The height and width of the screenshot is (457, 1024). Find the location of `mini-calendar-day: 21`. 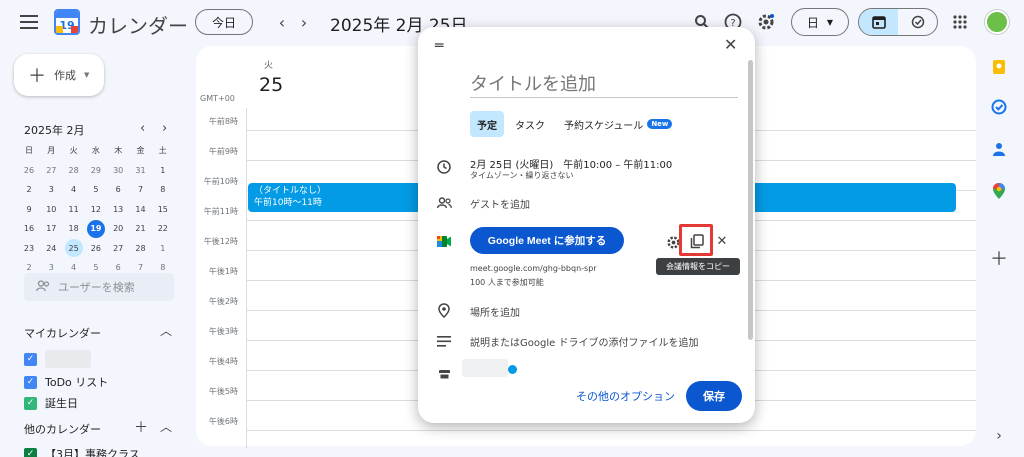

mini-calendar-day: 21 is located at coordinates (141, 229).